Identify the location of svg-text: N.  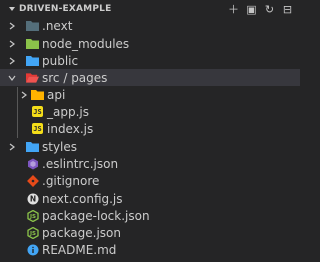
(32, 198).